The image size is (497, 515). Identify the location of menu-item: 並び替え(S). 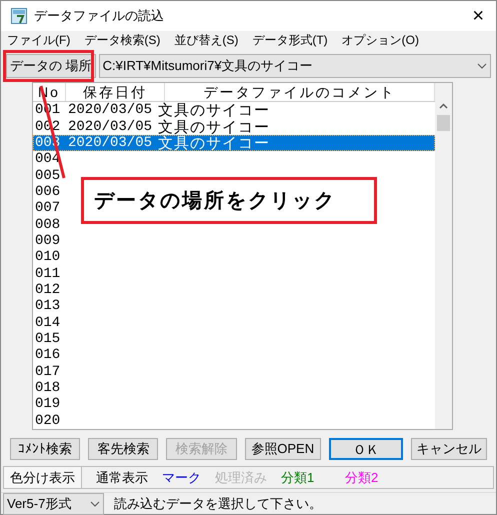
(206, 40).